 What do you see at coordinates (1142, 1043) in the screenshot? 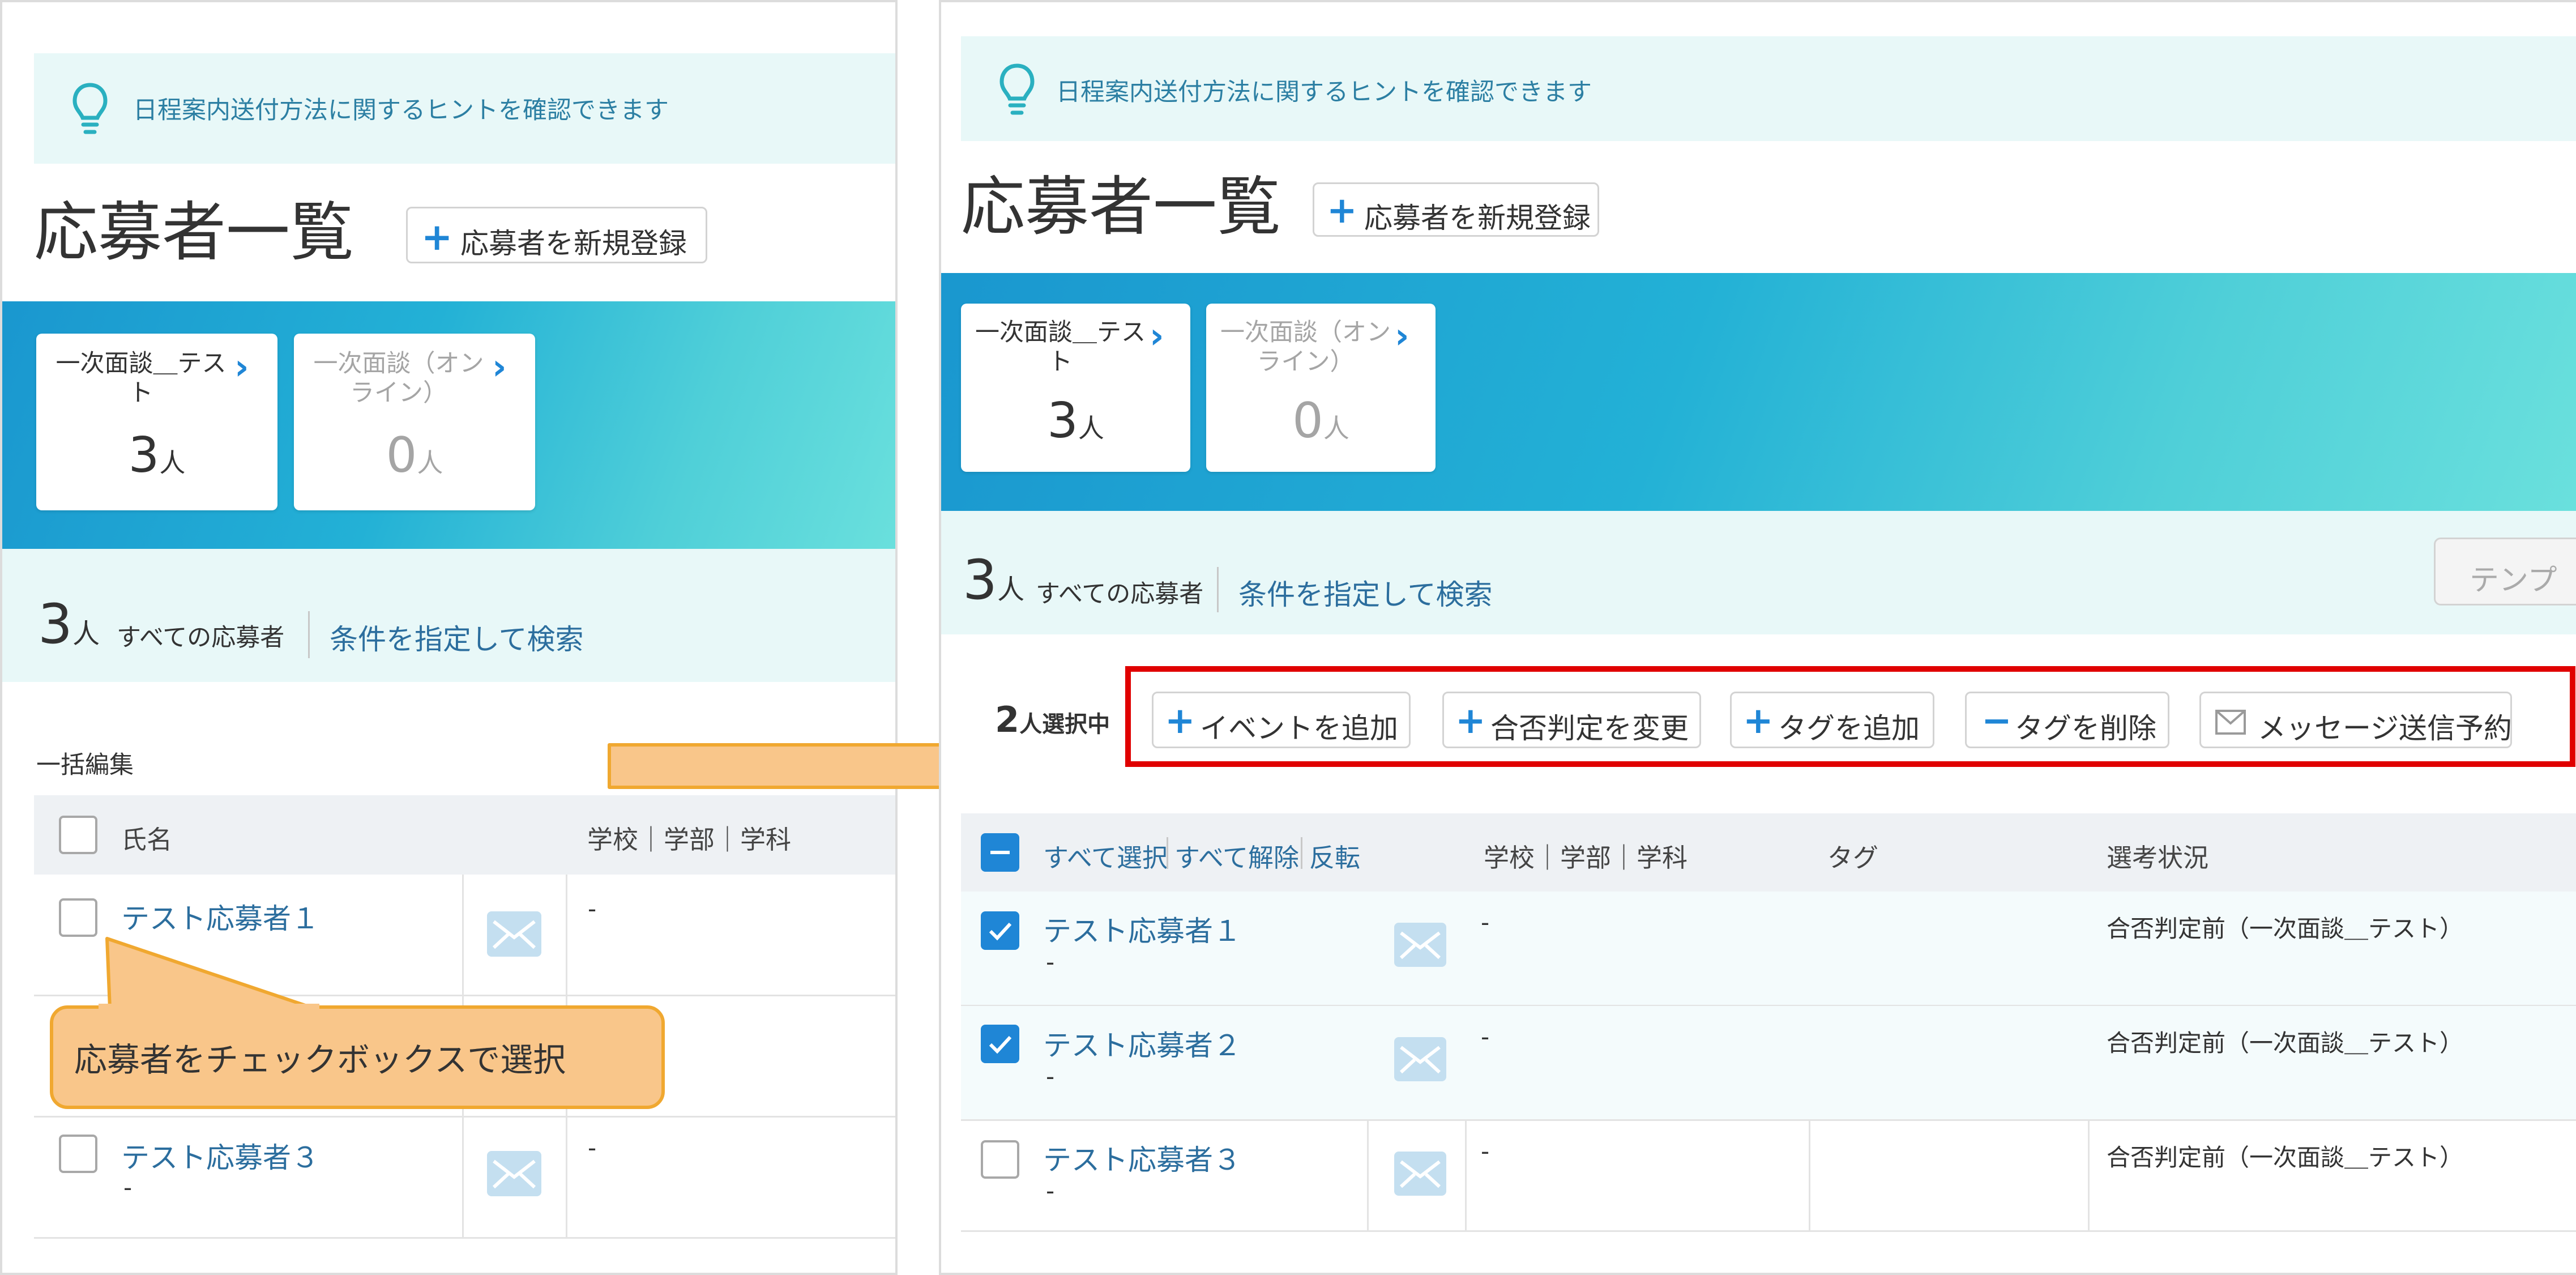
I see `applicant-name-link: テスト応募者２` at bounding box center [1142, 1043].